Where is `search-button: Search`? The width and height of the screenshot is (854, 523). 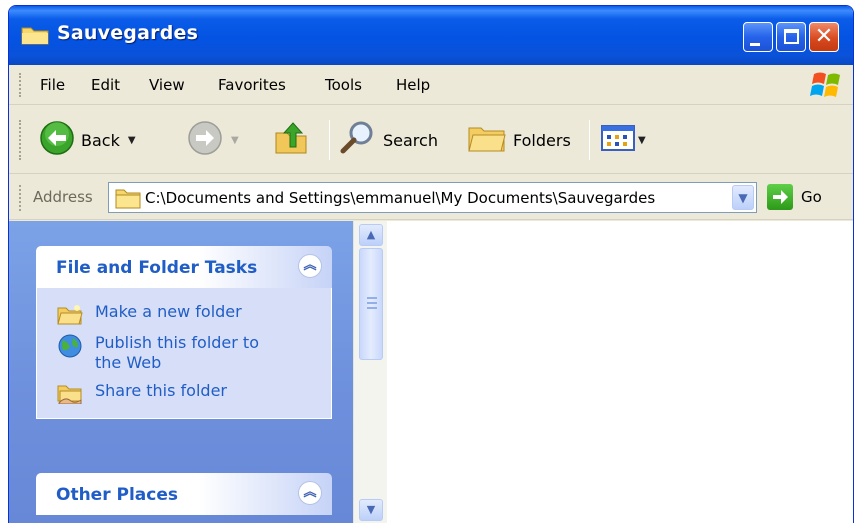 search-button: Search is located at coordinates (388, 140).